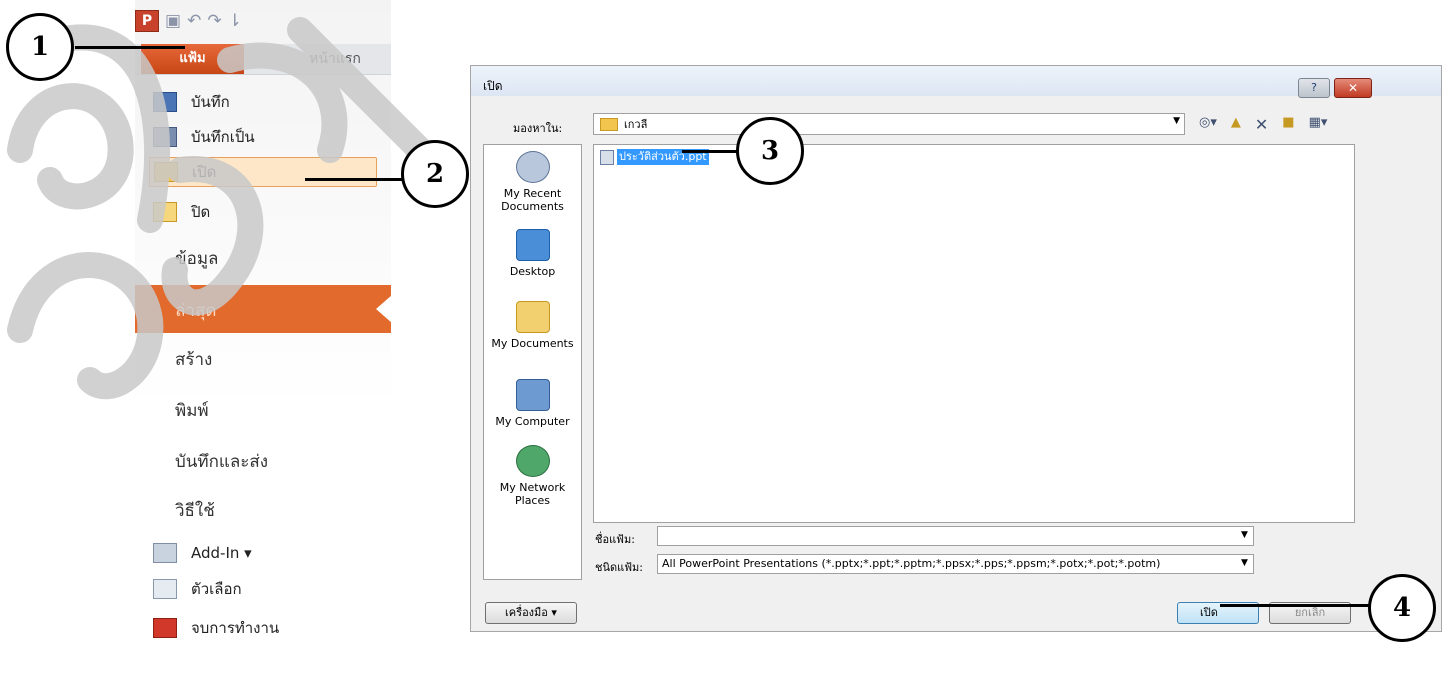  What do you see at coordinates (532, 167) in the screenshot?
I see `recent-documents-icon` at bounding box center [532, 167].